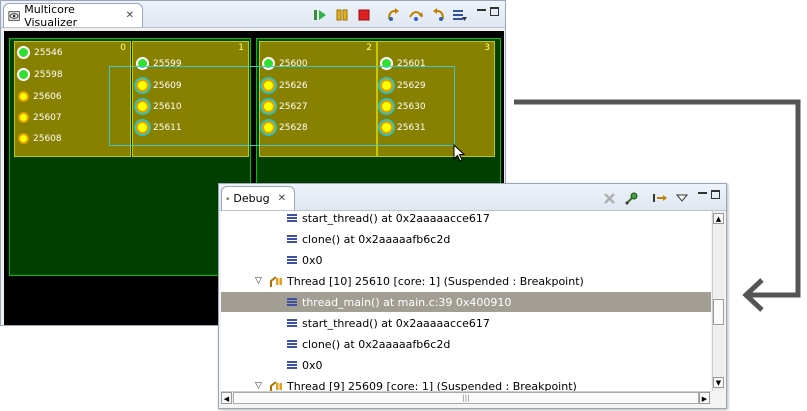 The image size is (807, 411). I want to click on step-filters-icon, so click(660, 198).